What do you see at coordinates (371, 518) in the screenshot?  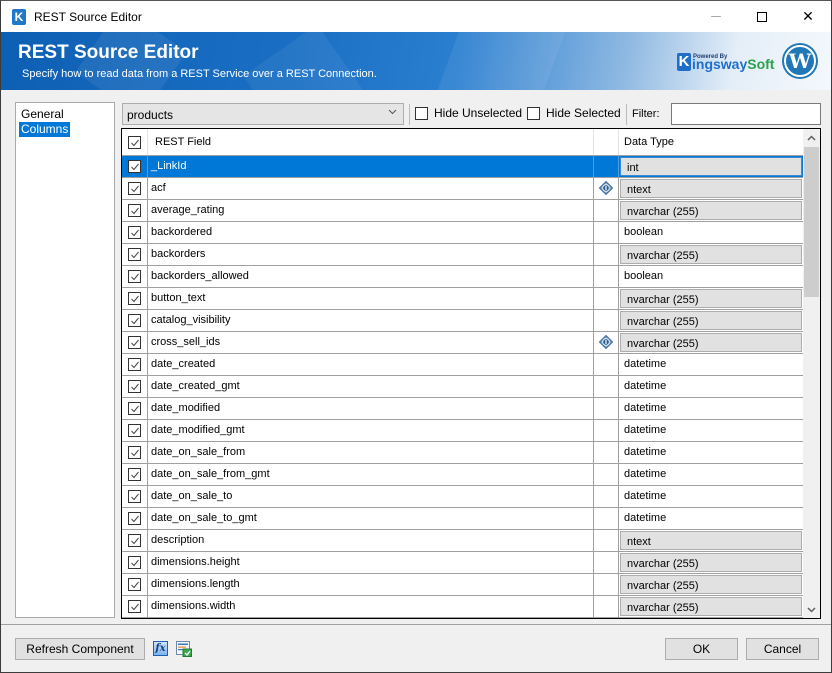 I see `rest-field-cell: date_on_sale_to_gmt` at bounding box center [371, 518].